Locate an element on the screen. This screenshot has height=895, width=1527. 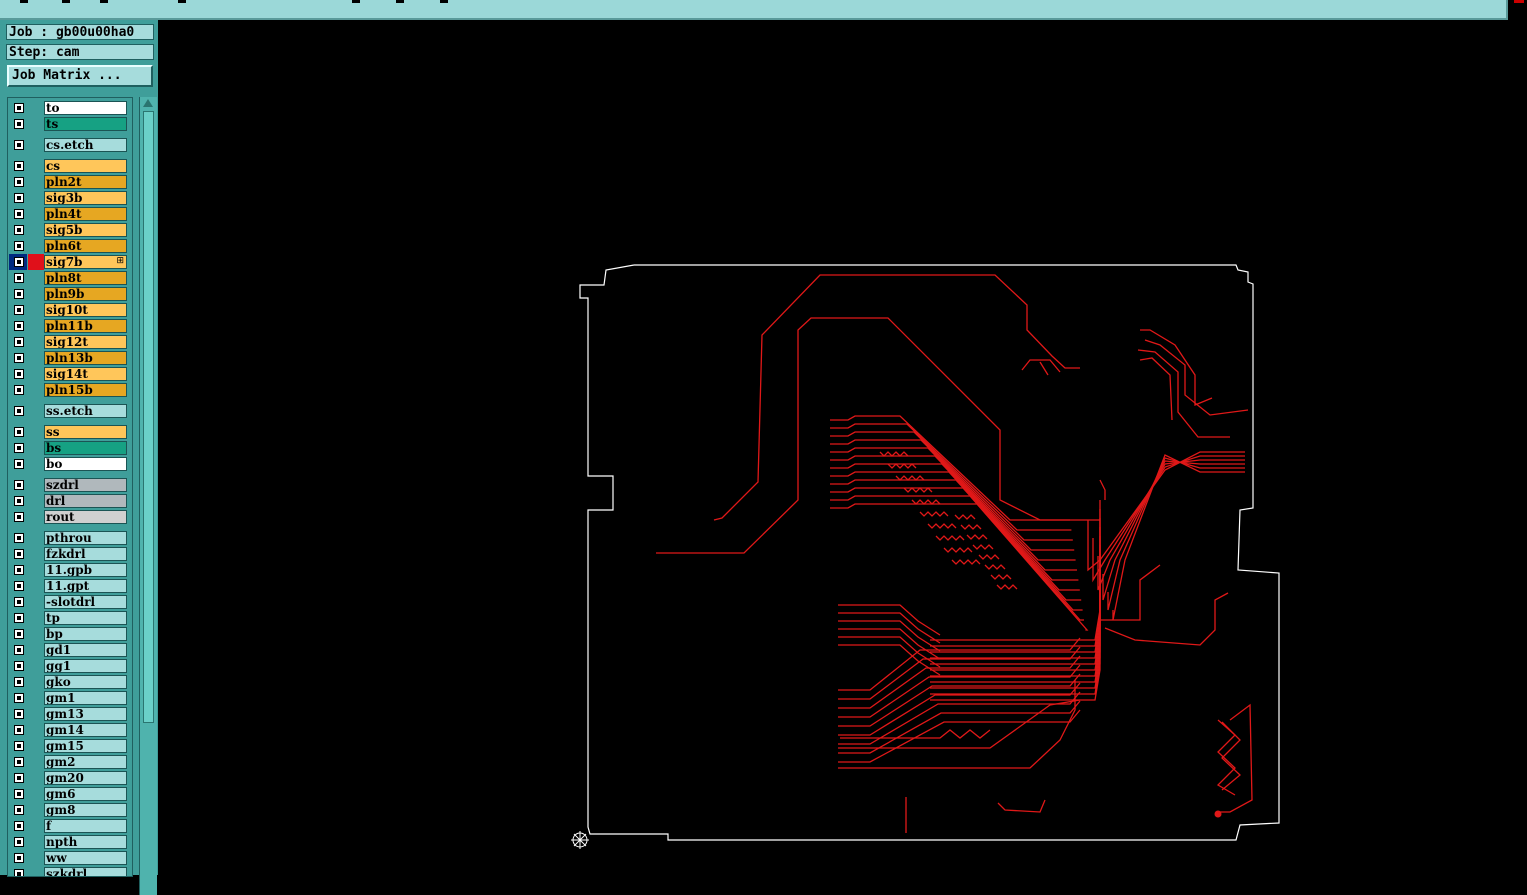
layer-name: to is located at coordinates (85, 108).